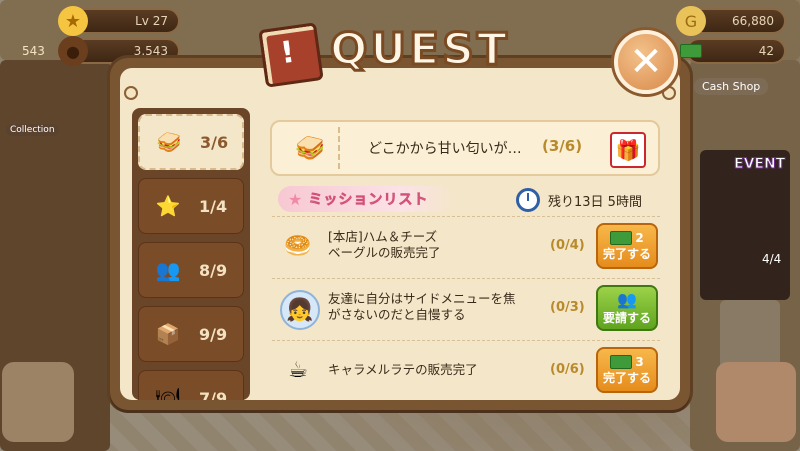  I want to click on tab-quest-2: ⭐ 1/4, so click(191, 206).